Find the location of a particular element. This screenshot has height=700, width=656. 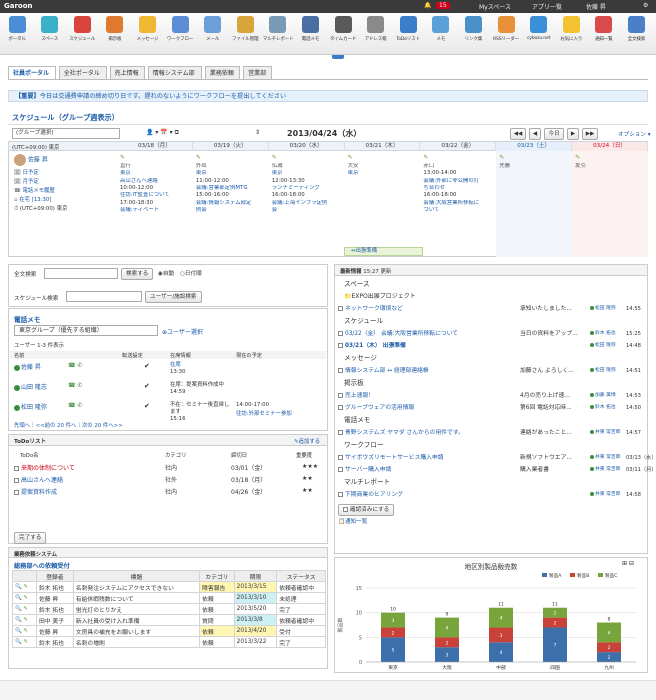

phone-row-name-1: 山田 隆志 is located at coordinates (30, 386).